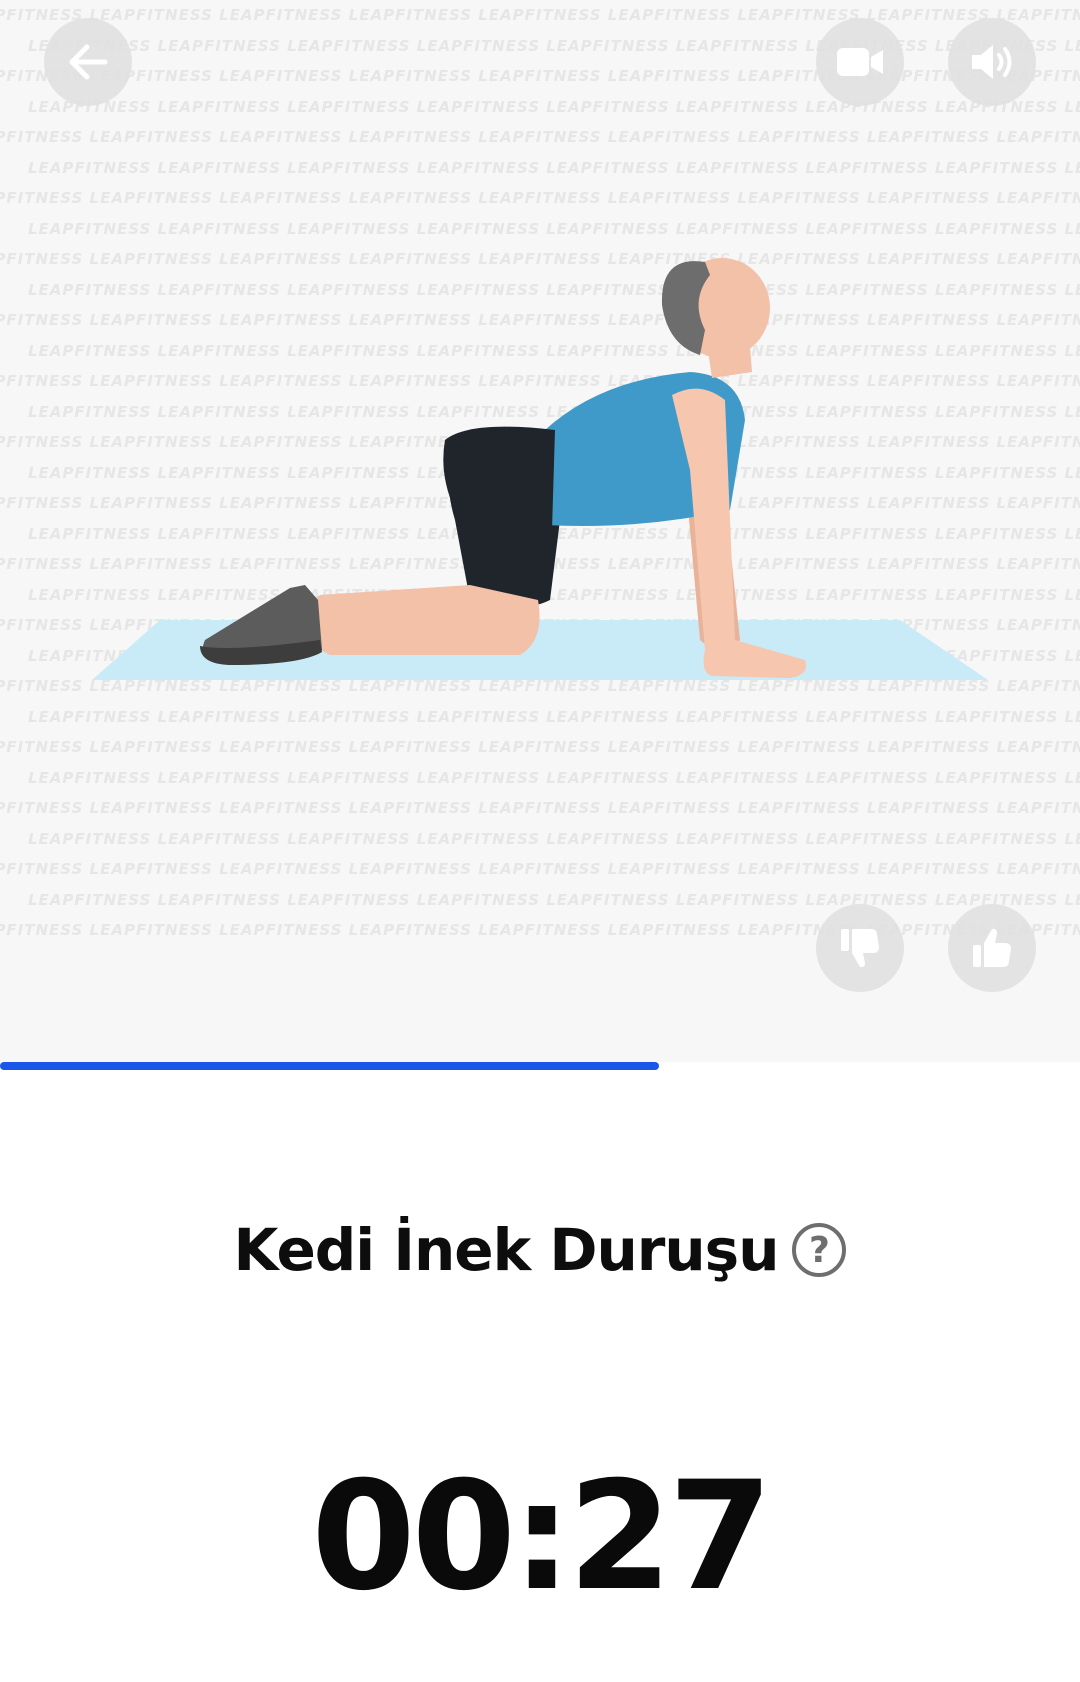 The image size is (1080, 1682). I want to click on dislike-button, so click(860, 948).